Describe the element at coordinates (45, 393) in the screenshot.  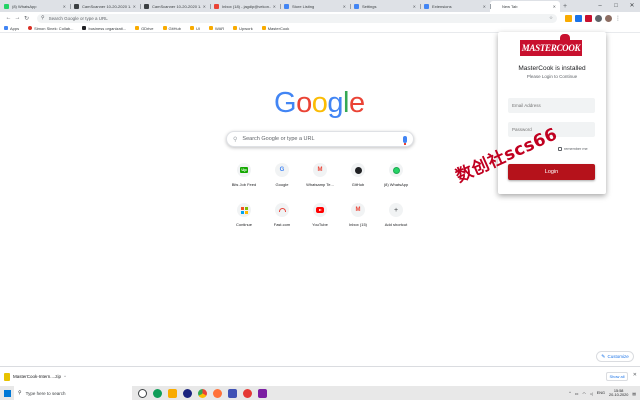
I see `taskbar-search-placeholder: Type here to search` at that location.